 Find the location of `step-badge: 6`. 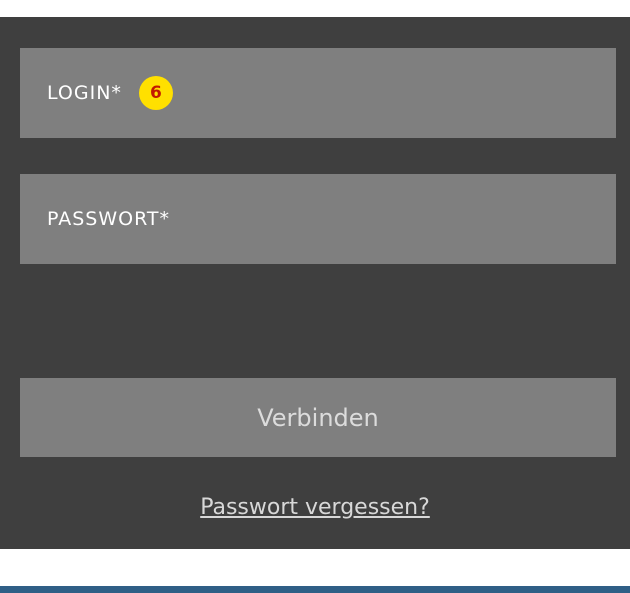

step-badge: 6 is located at coordinates (155, 93).